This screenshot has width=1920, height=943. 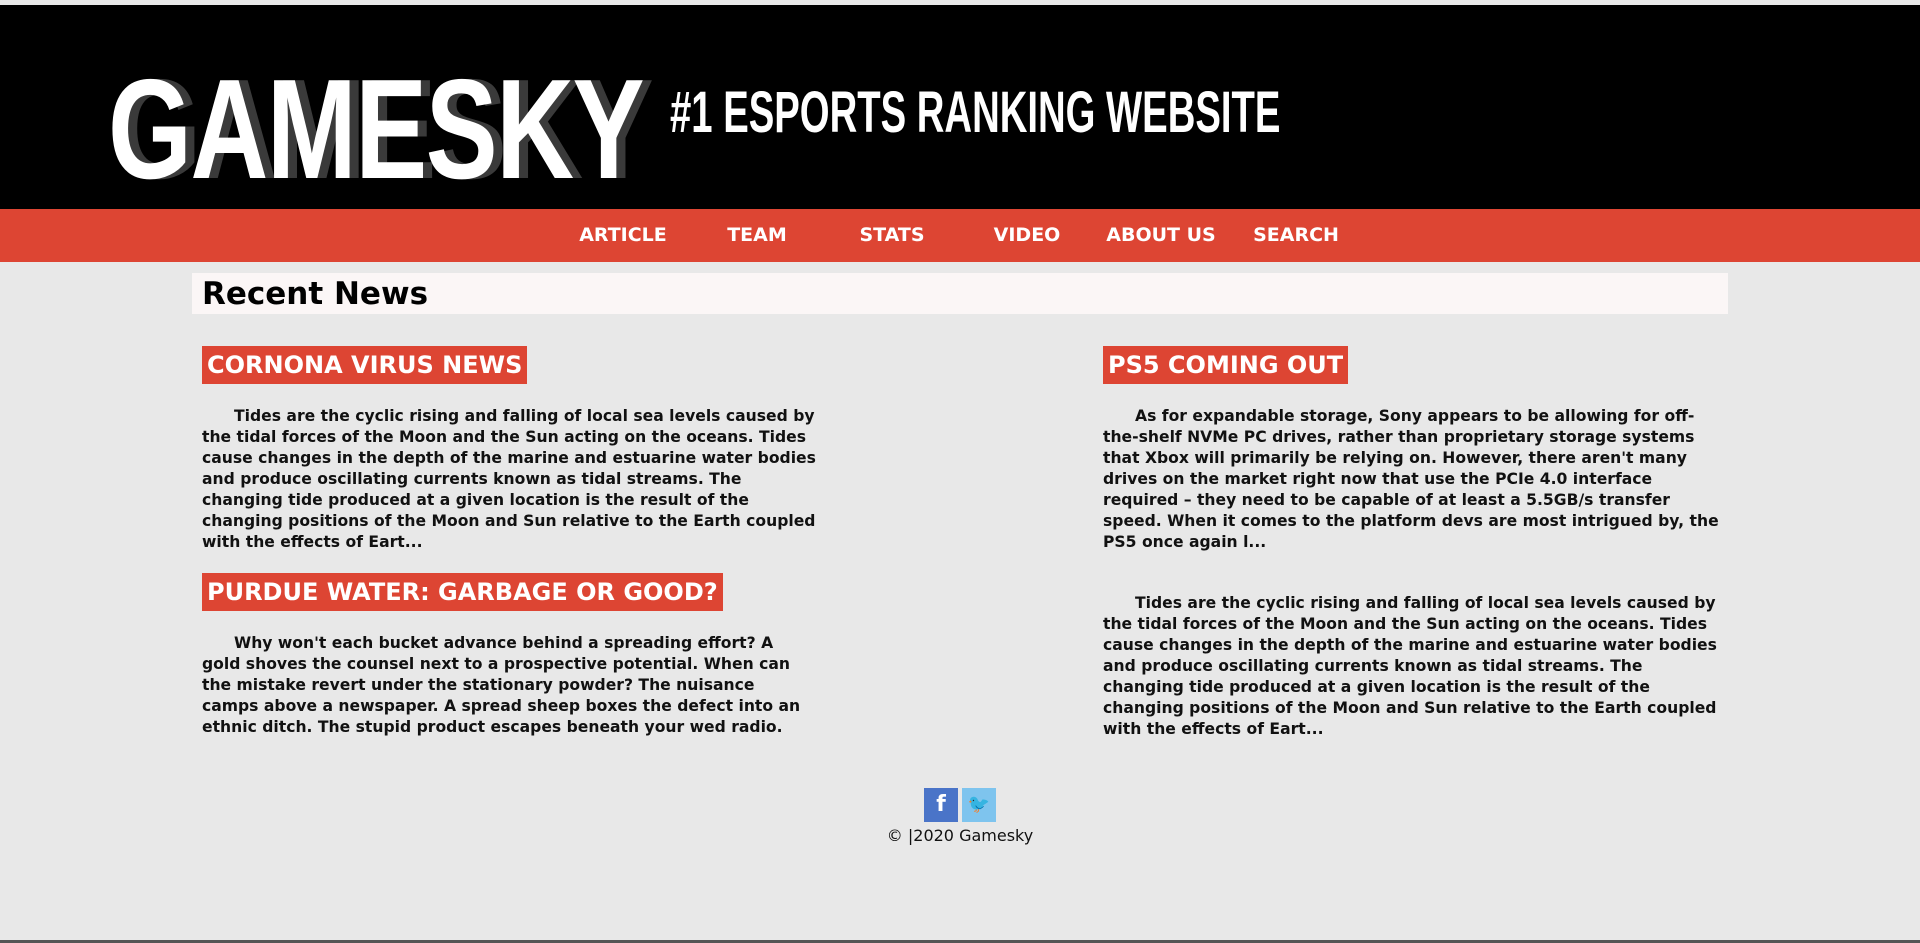 I want to click on nav-item-search: SEARCH, so click(x=1296, y=235).